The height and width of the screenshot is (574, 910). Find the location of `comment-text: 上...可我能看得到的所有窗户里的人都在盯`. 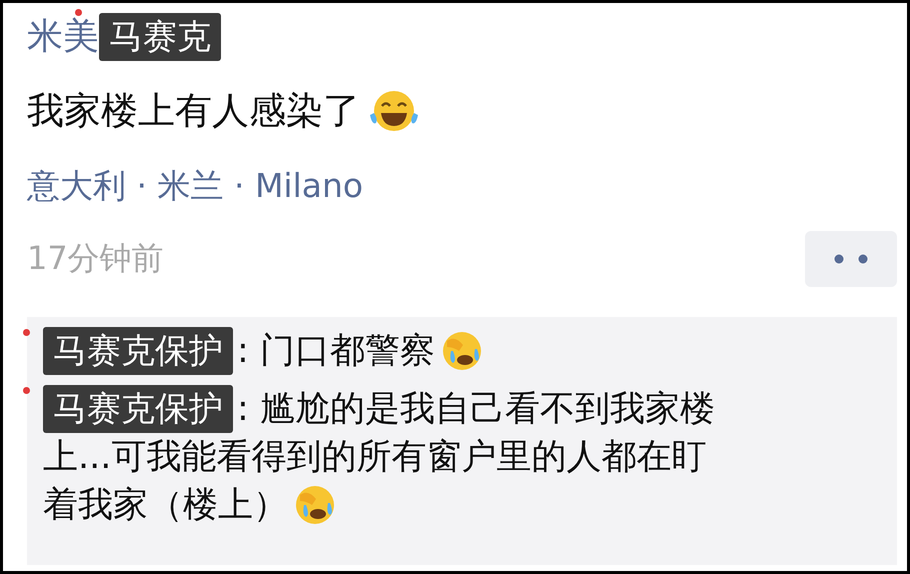

comment-text: 上...可我能看得到的所有窗户里的人都在盯 is located at coordinates (374, 457).